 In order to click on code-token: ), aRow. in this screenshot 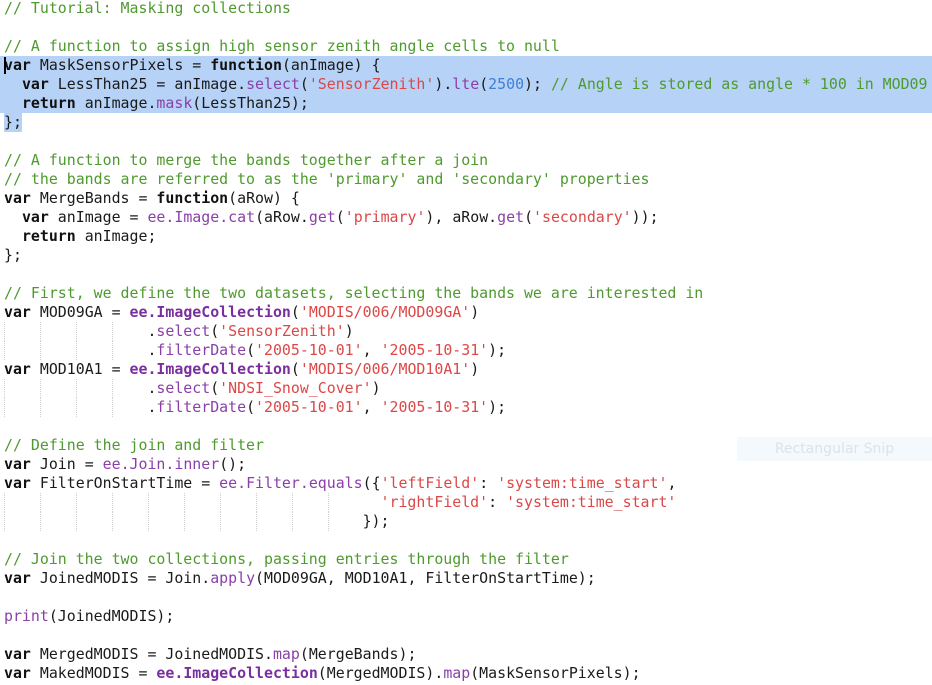, I will do `click(461, 217)`.